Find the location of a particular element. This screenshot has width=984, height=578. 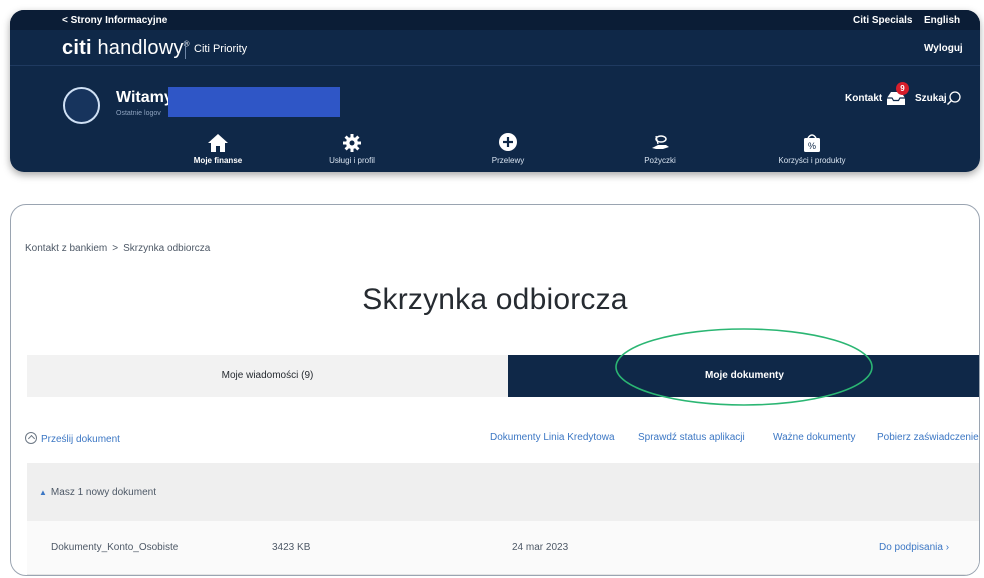

nav-item-przelewy: Przelewy is located at coordinates (508, 148).